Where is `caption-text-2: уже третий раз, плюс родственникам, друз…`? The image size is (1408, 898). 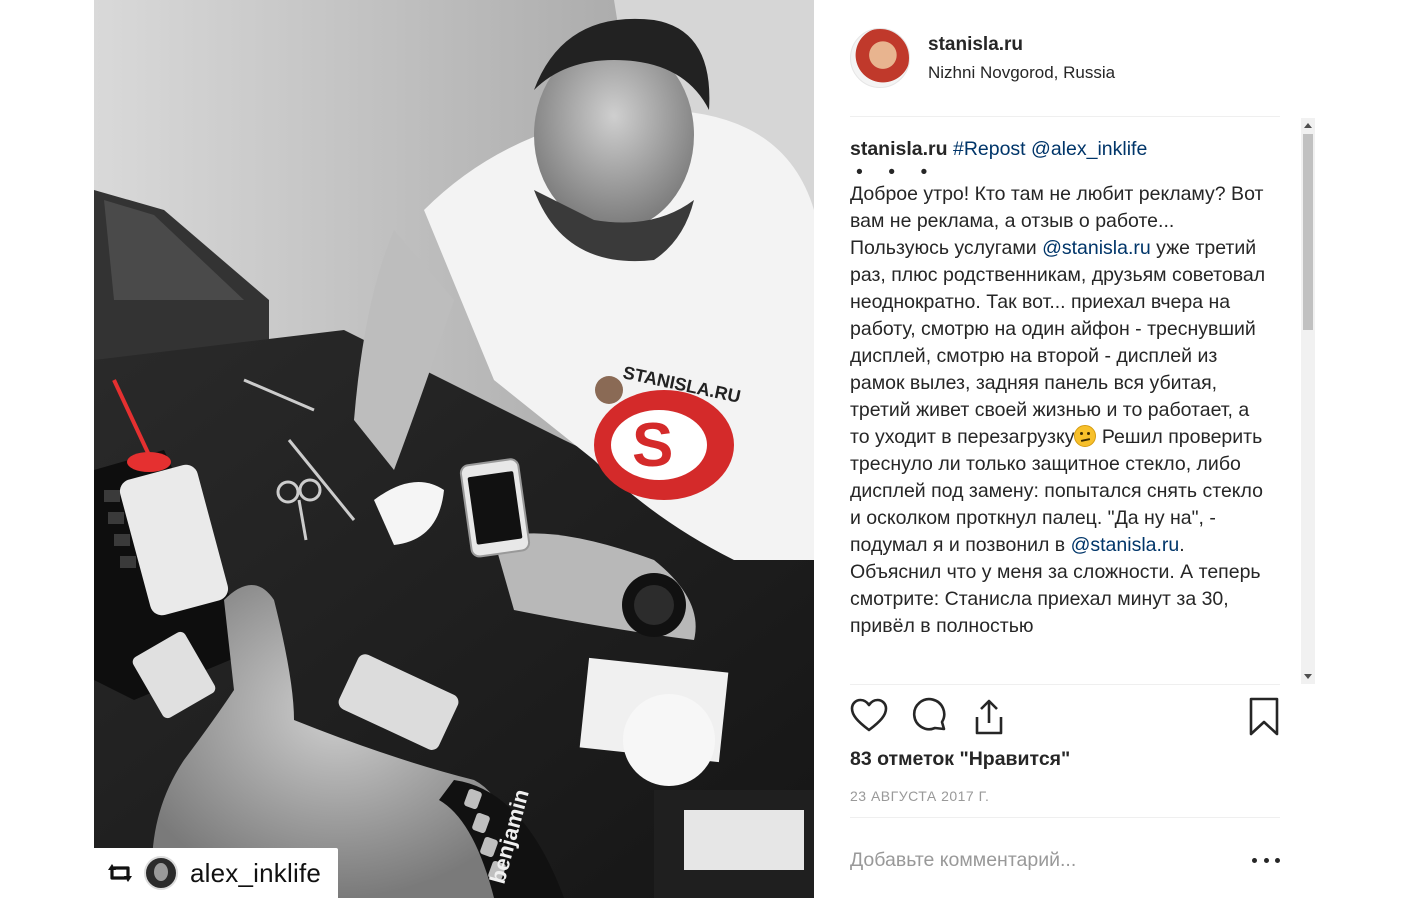 caption-text-2: уже третий раз, плюс родственникам, друз… is located at coordinates (1058, 342).